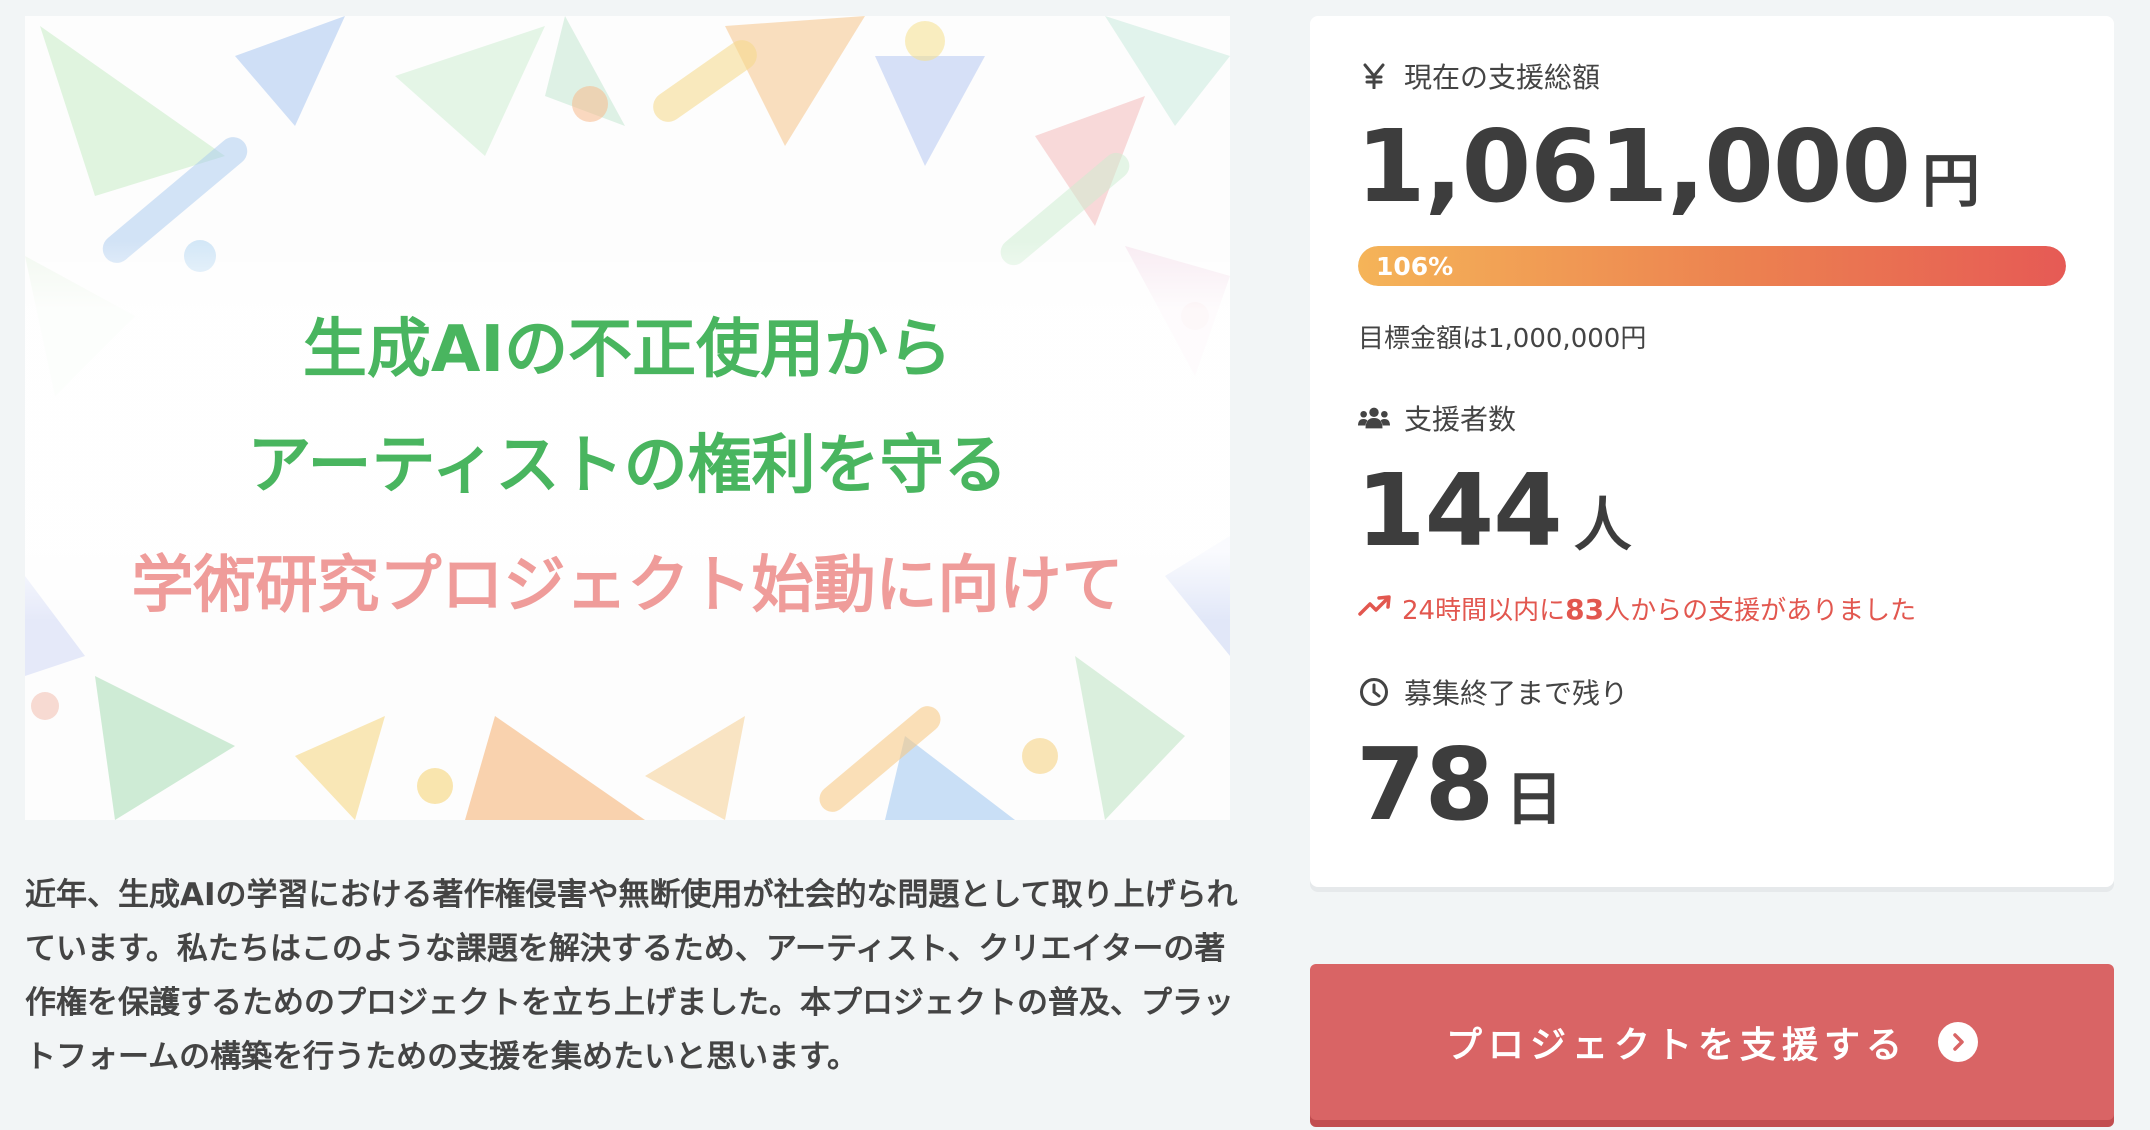 The image size is (2150, 1130). What do you see at coordinates (1484, 611) in the screenshot?
I see `recent-supporters-prefix: 24時間以内に` at bounding box center [1484, 611].